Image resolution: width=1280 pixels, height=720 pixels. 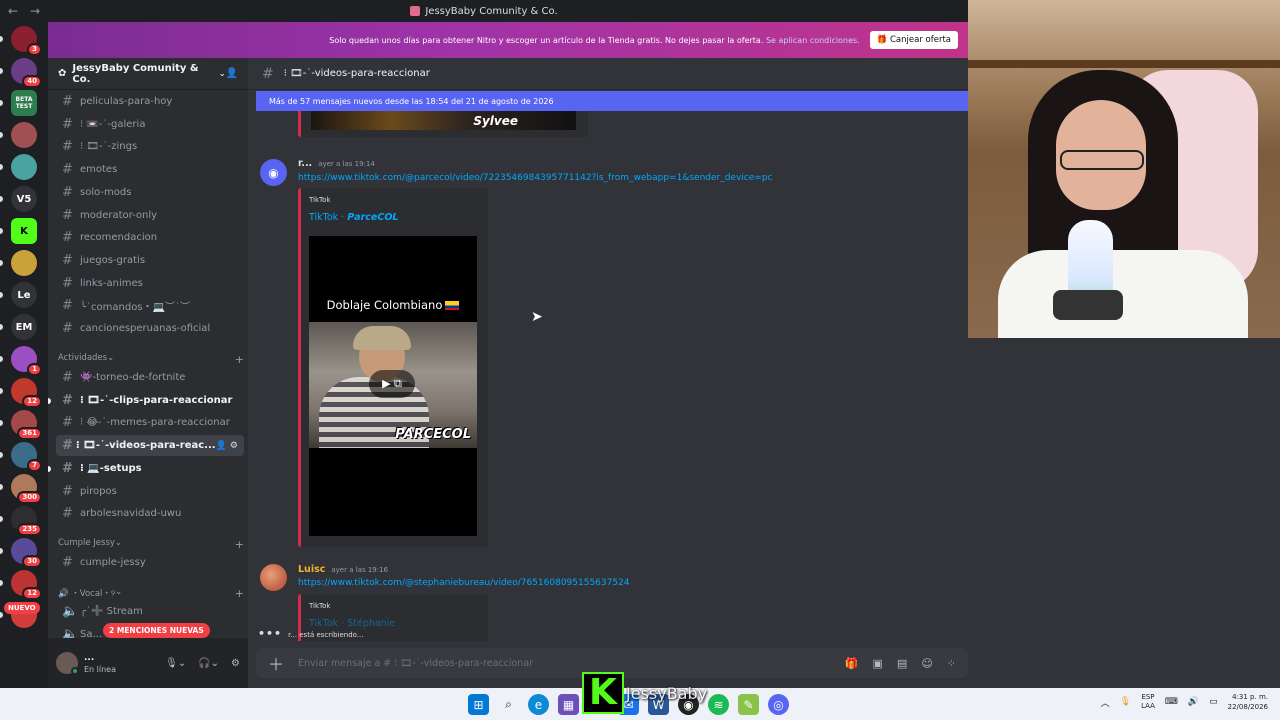 I want to click on channel-item: 🔈 ╭˙➕ Stream, so click(x=150, y=611).